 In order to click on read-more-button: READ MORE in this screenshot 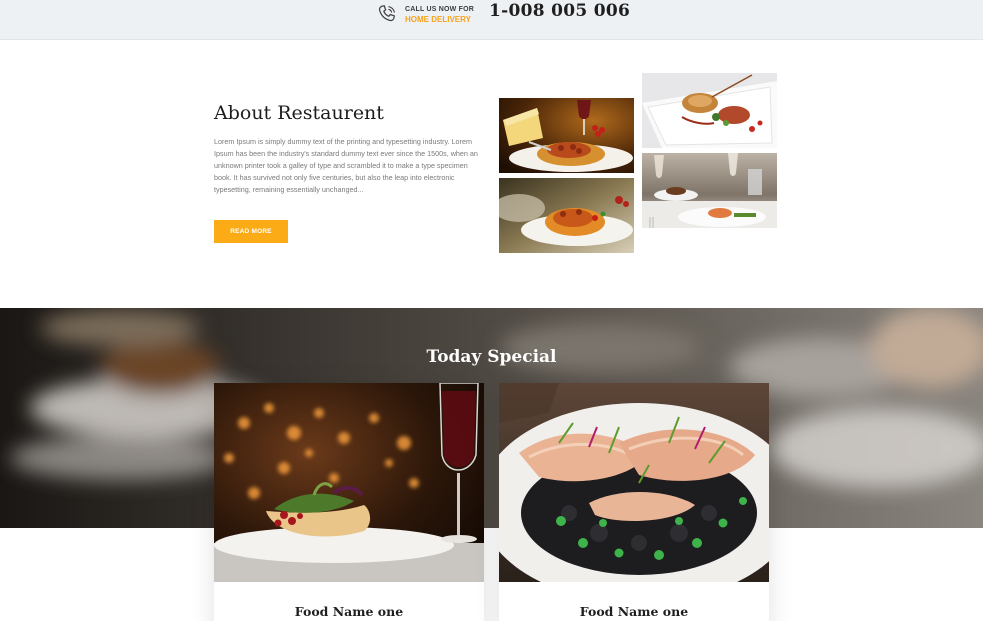, I will do `click(251, 231)`.